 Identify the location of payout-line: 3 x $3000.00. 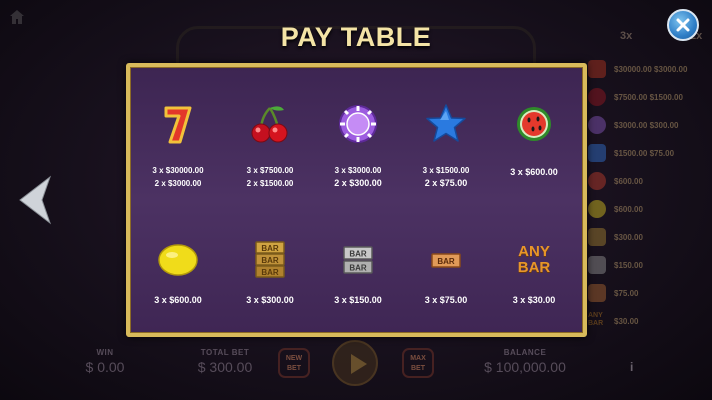
(358, 170).